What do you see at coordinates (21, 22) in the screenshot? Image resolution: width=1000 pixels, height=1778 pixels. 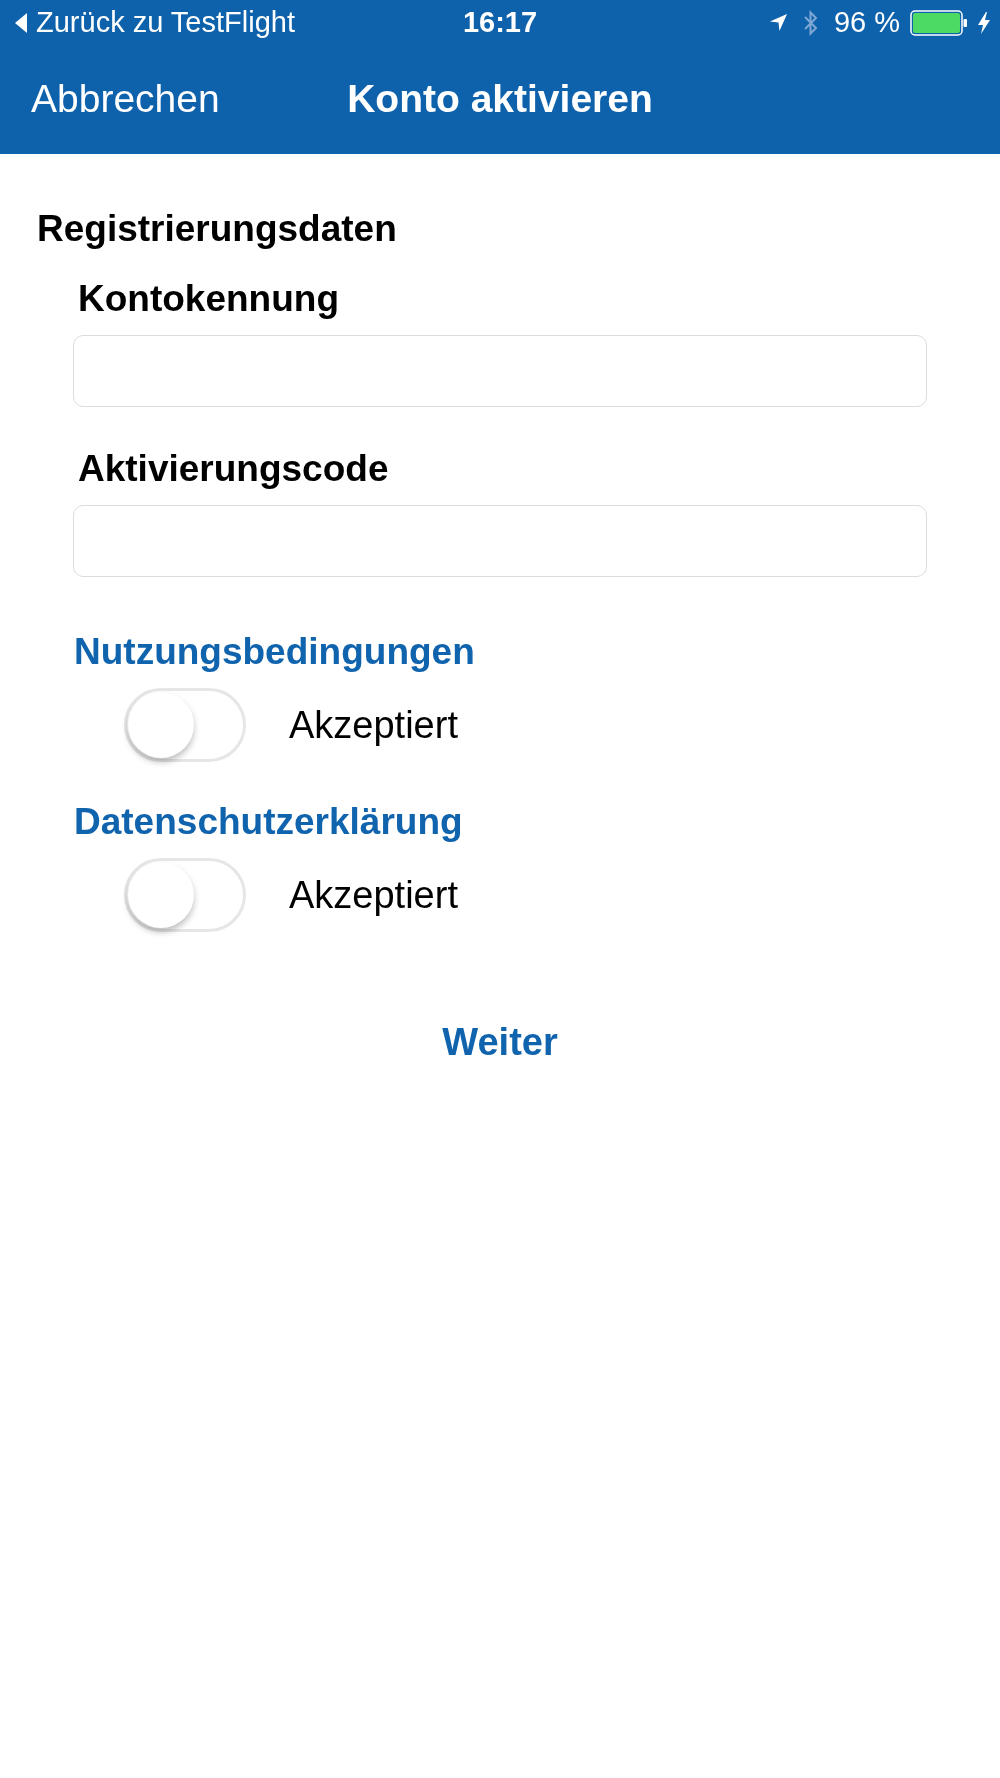 I see `back-triangle-icon` at bounding box center [21, 22].